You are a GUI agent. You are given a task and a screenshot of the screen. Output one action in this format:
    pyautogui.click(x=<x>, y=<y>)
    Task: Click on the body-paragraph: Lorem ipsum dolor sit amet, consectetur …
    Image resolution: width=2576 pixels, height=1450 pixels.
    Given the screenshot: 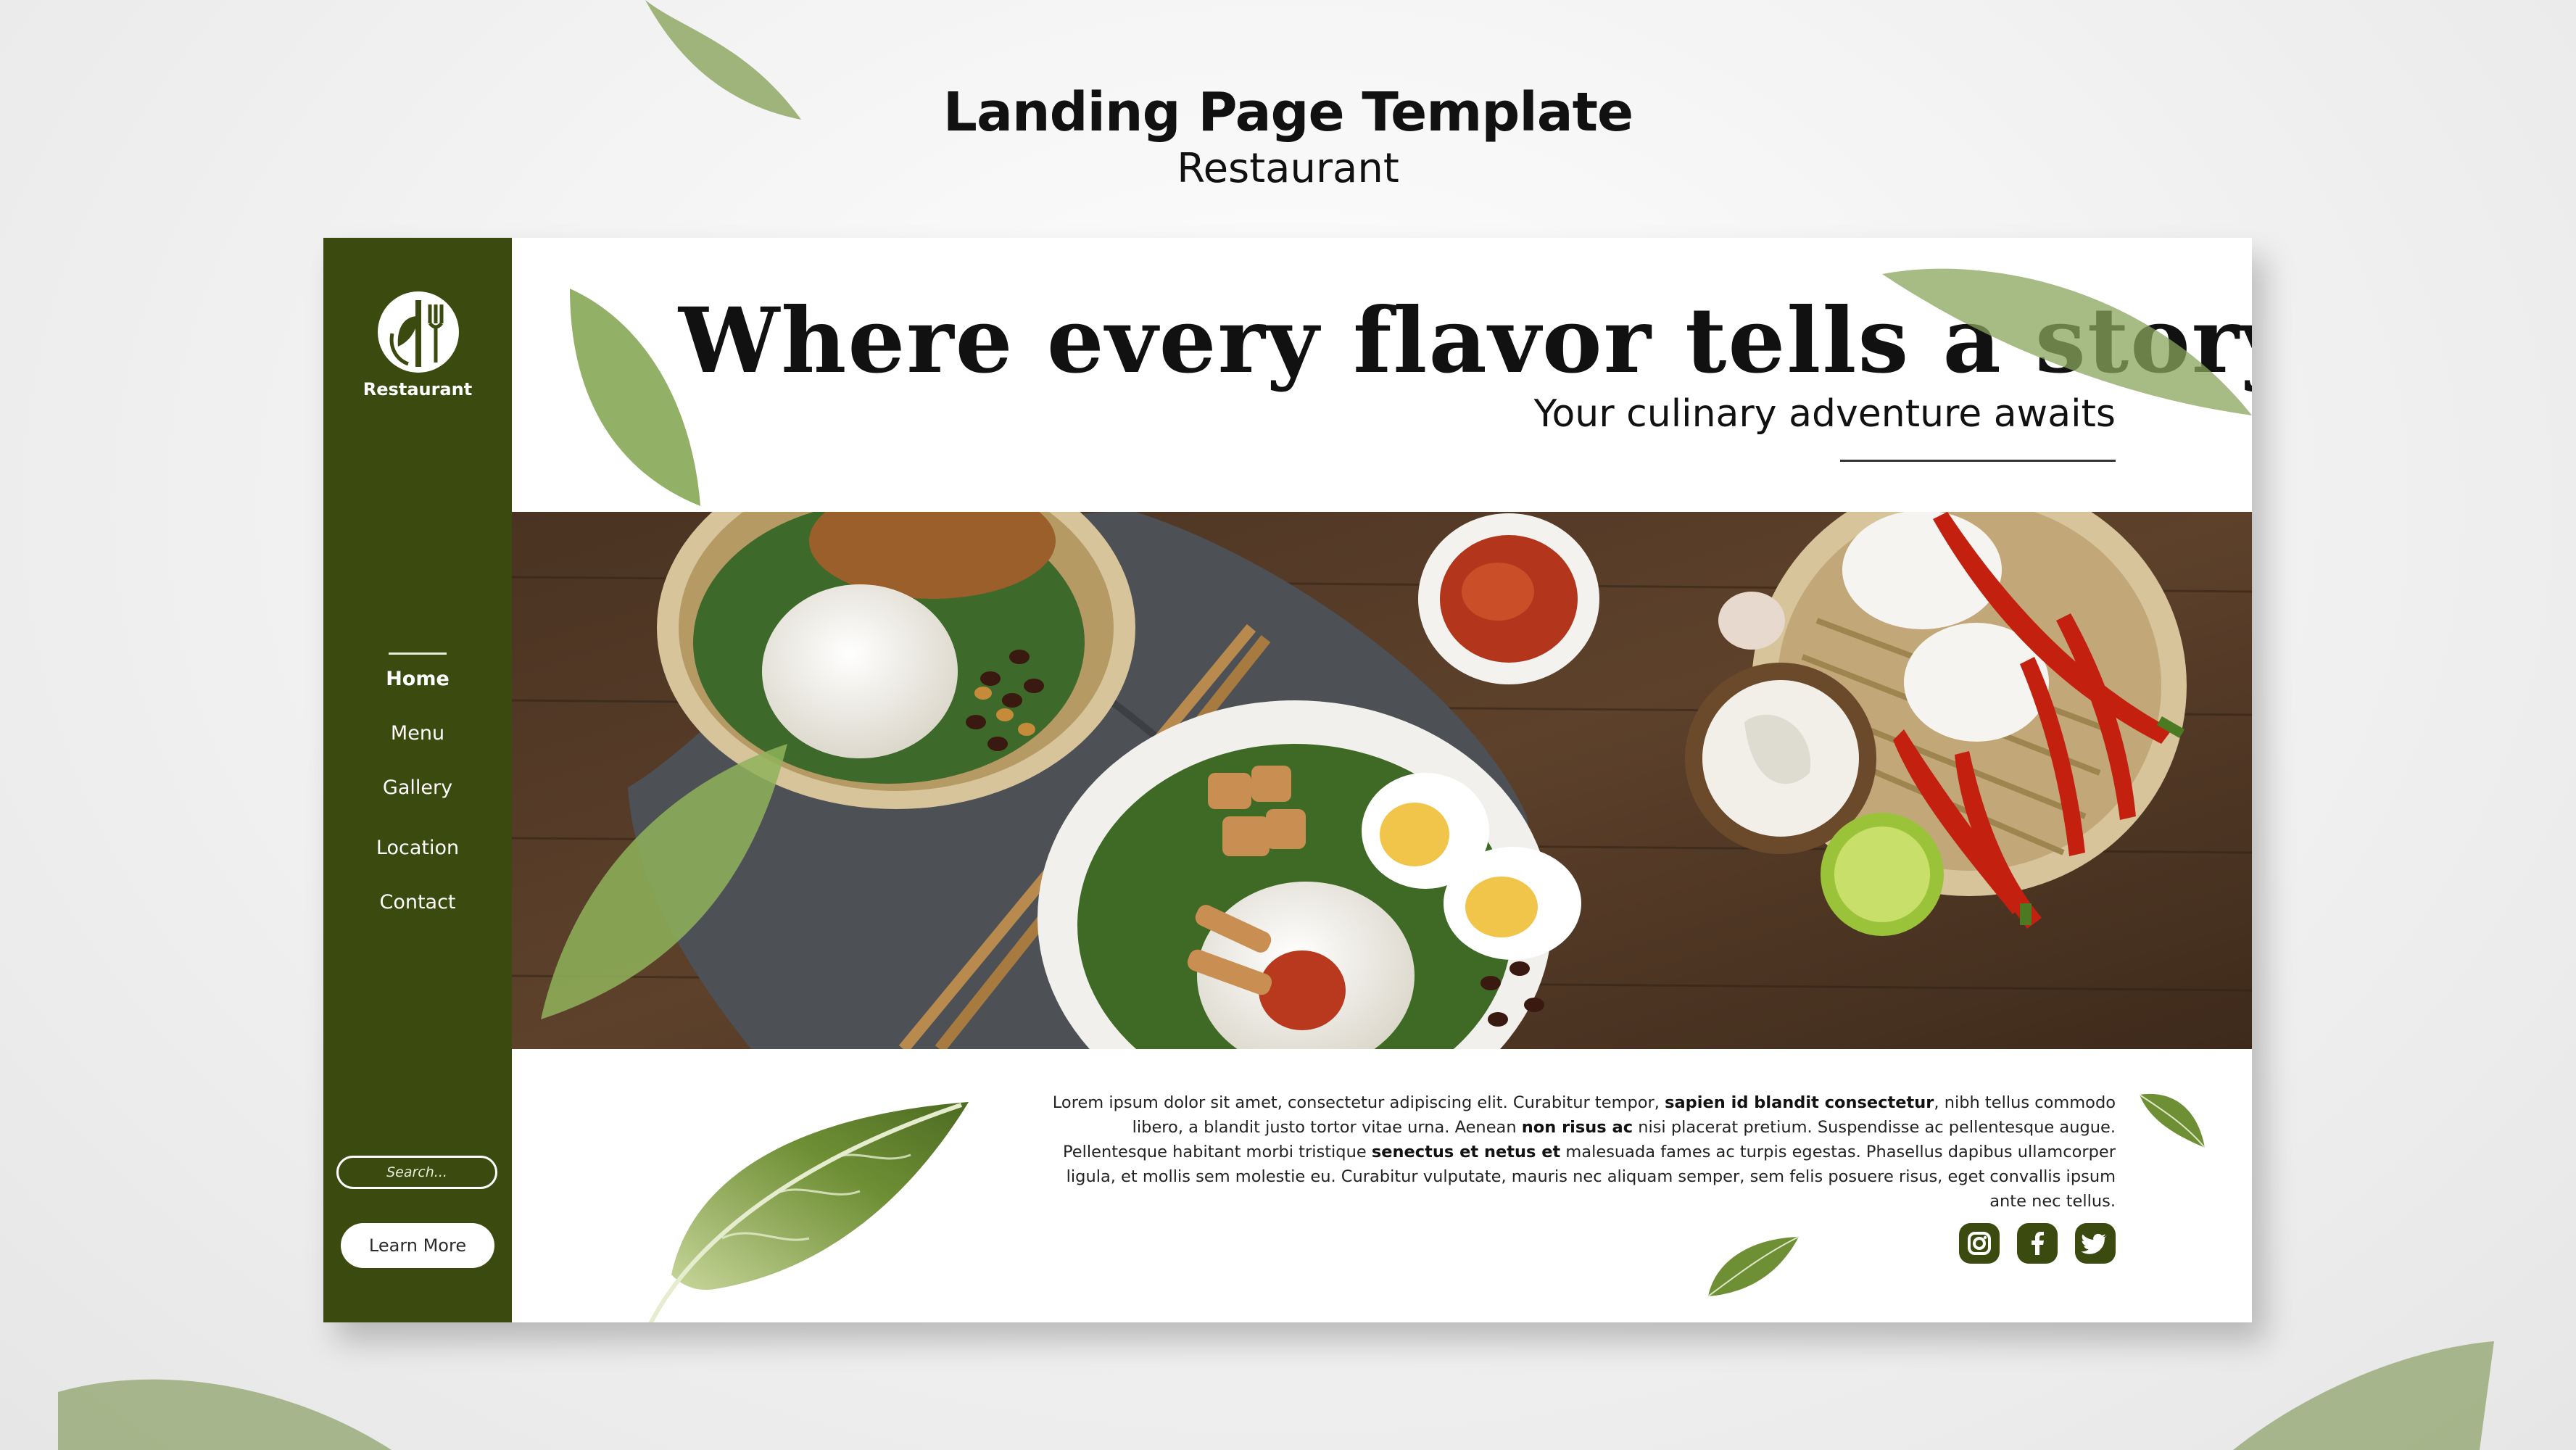 What is the action you would take?
    pyautogui.click(x=1584, y=1152)
    